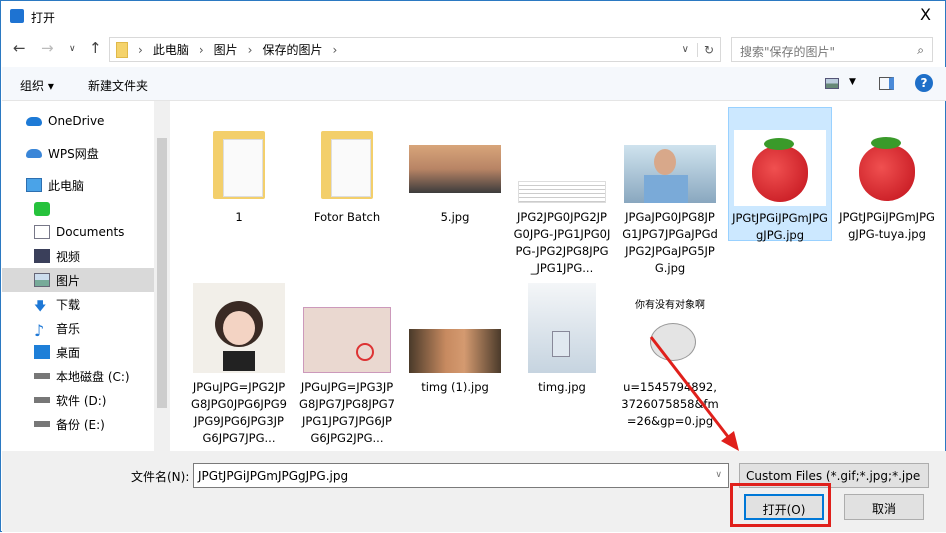 This screenshot has height=533, width=946. I want to click on sidebar-item: 此电脑, so click(78, 185).